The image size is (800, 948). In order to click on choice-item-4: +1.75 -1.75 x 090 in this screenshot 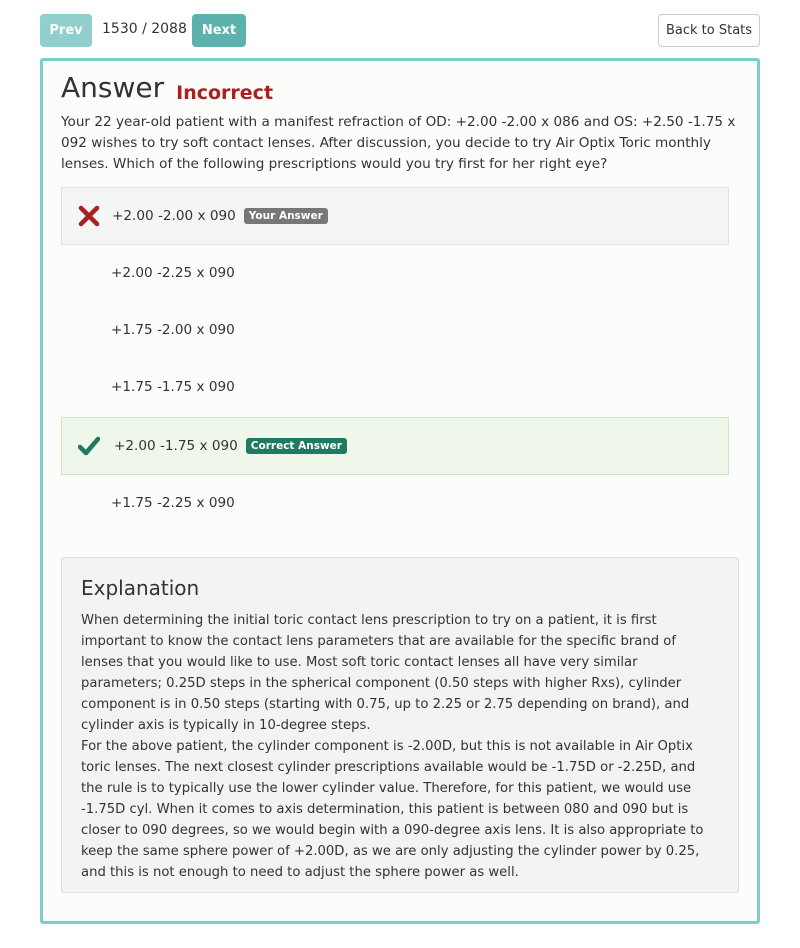, I will do `click(395, 388)`.